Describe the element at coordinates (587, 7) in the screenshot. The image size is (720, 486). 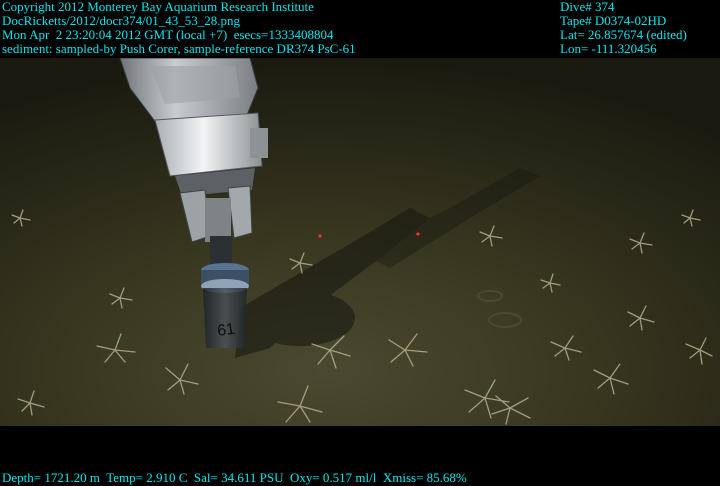
I see `dive-number-text: Dive# 374` at that location.